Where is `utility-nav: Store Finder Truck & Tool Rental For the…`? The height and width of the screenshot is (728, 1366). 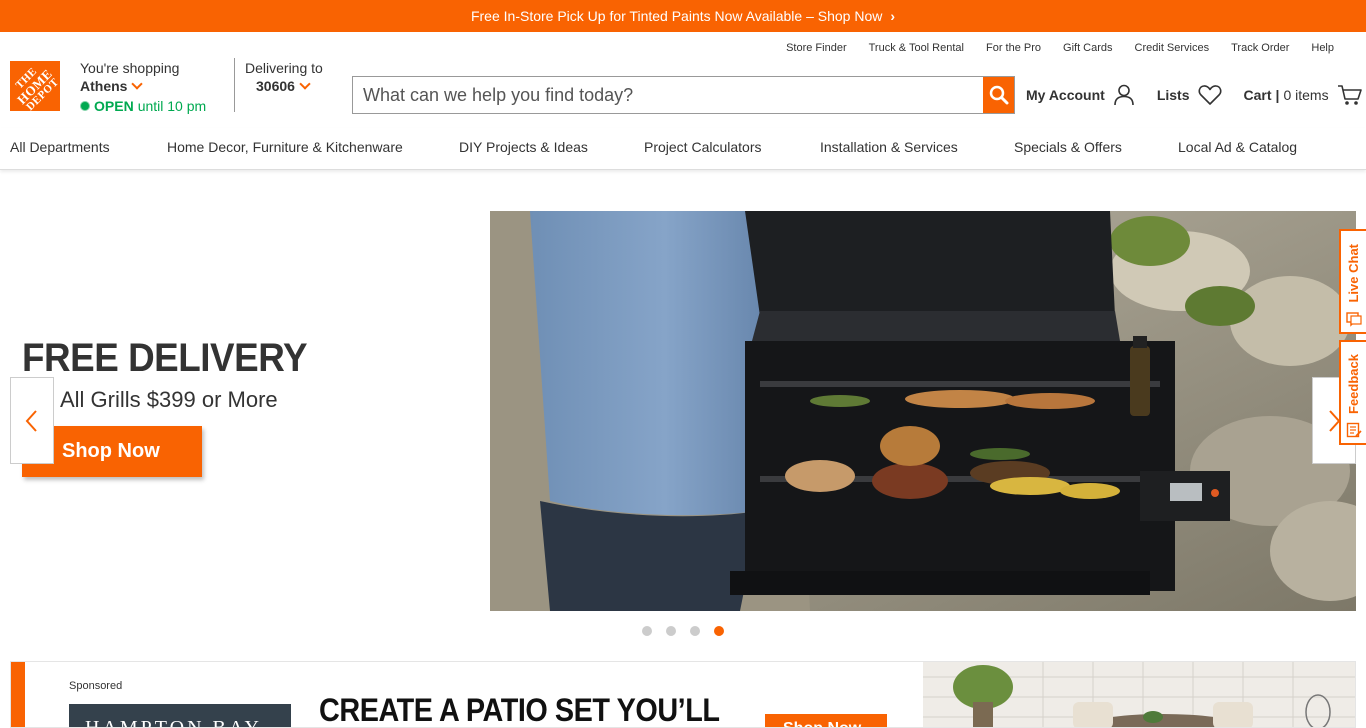 utility-nav: Store Finder Truck & Tool Rental For the… is located at coordinates (1060, 48).